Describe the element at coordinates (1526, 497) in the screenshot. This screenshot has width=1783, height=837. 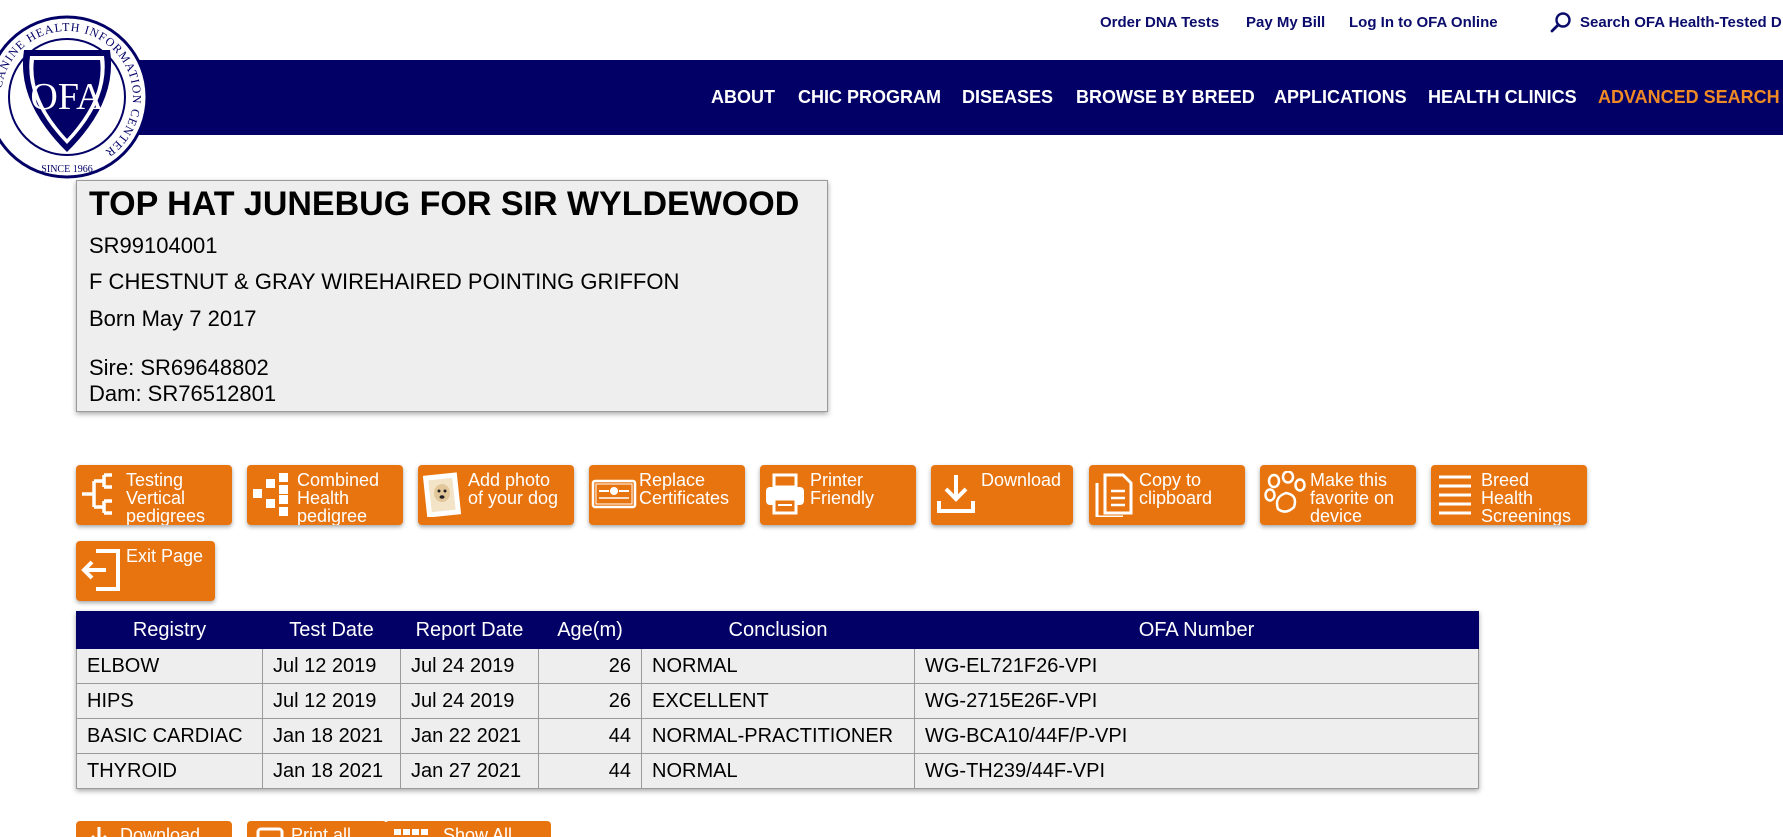
I see `breed-health-screenings-label: Breed Health Screenings` at that location.